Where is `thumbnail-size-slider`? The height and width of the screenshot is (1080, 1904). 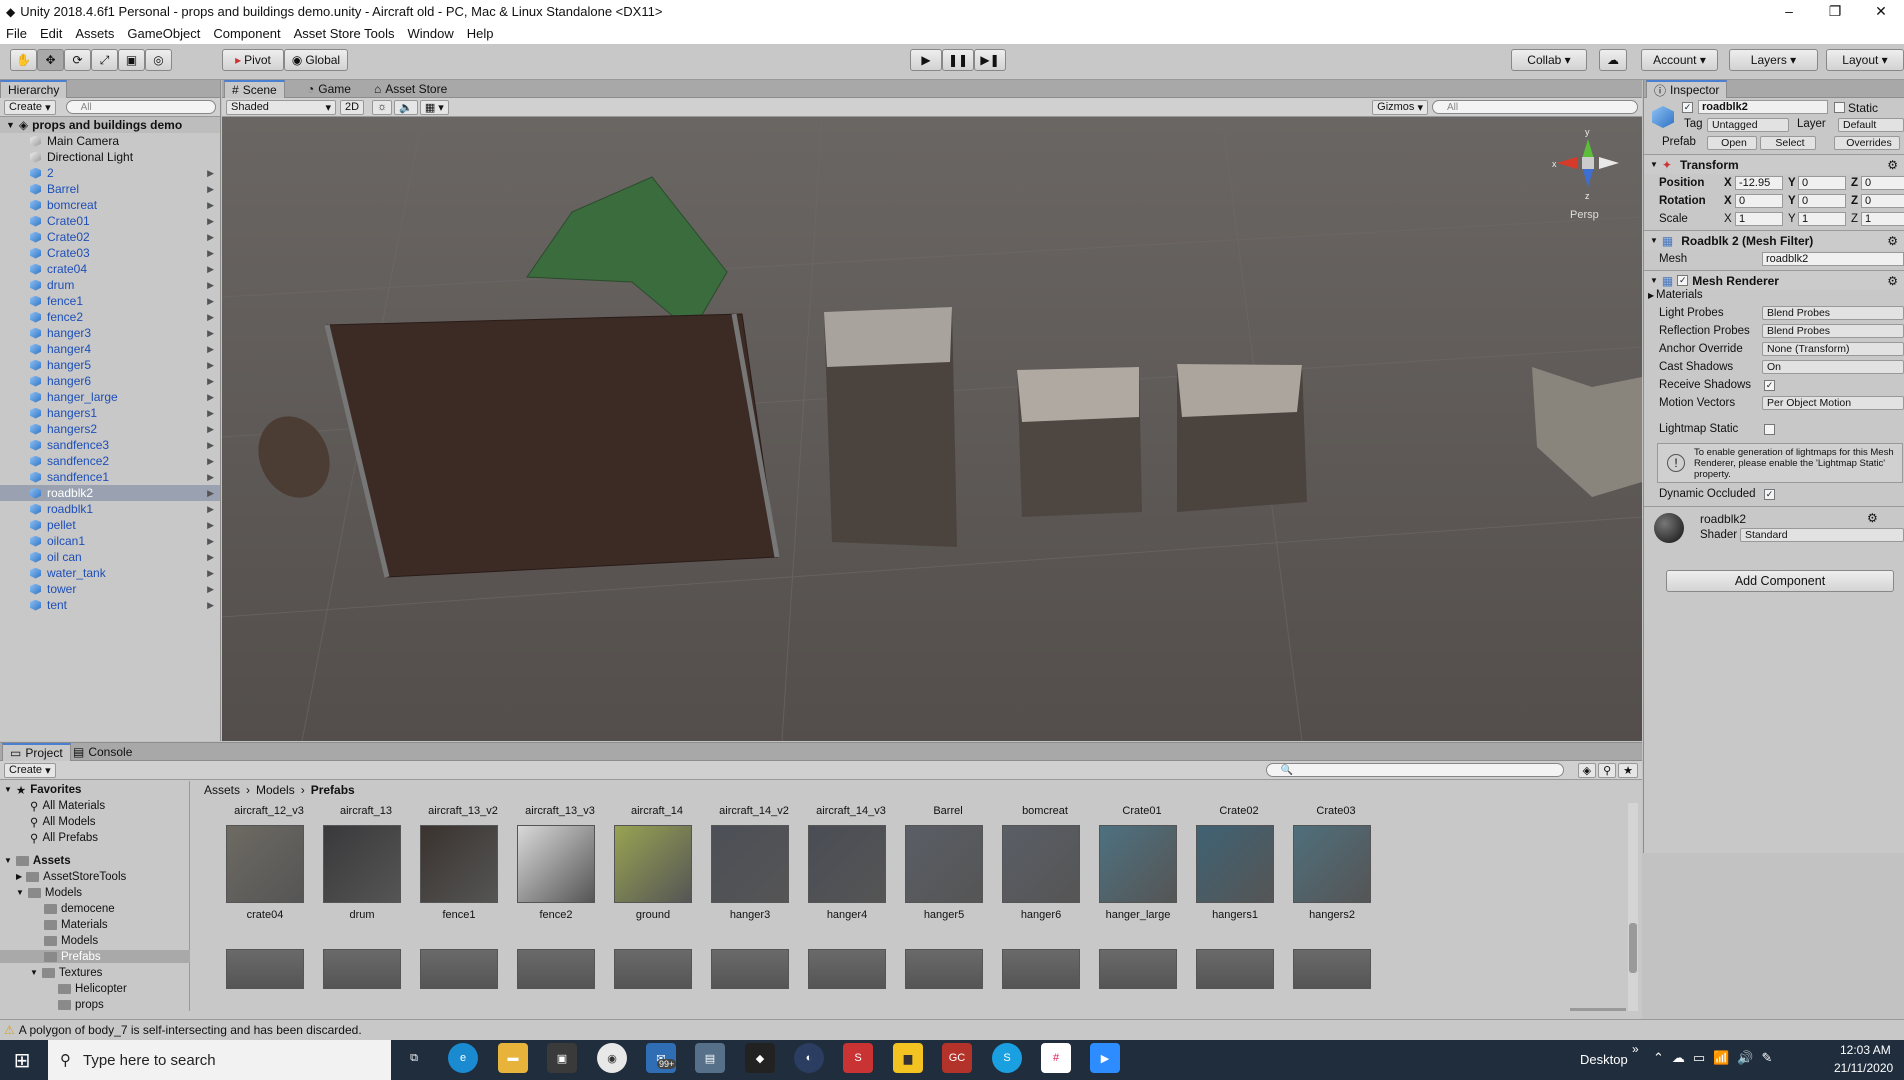 thumbnail-size-slider is located at coordinates (1598, 1009).